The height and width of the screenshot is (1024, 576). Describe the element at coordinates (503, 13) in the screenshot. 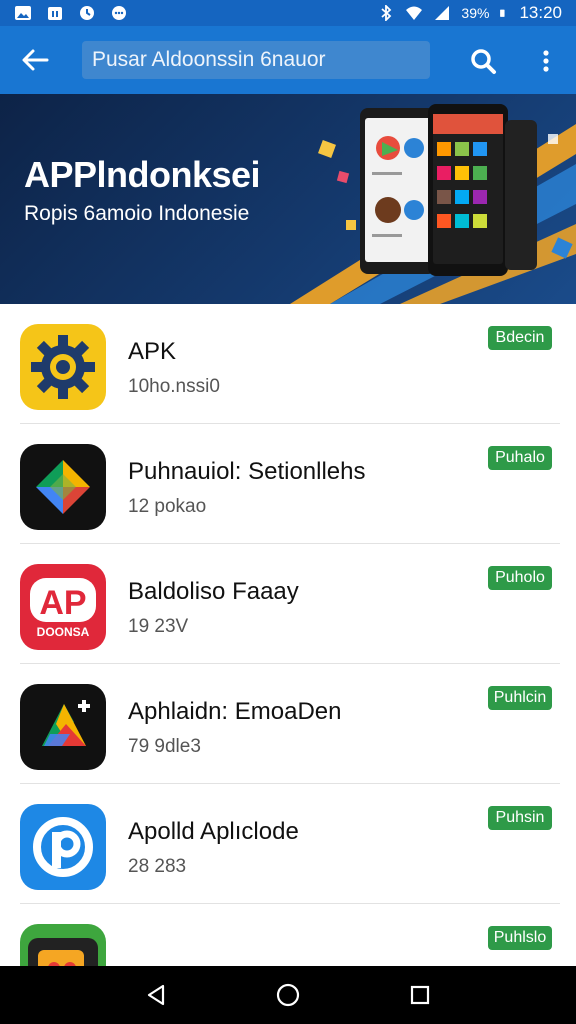

I see `battery-icon` at that location.